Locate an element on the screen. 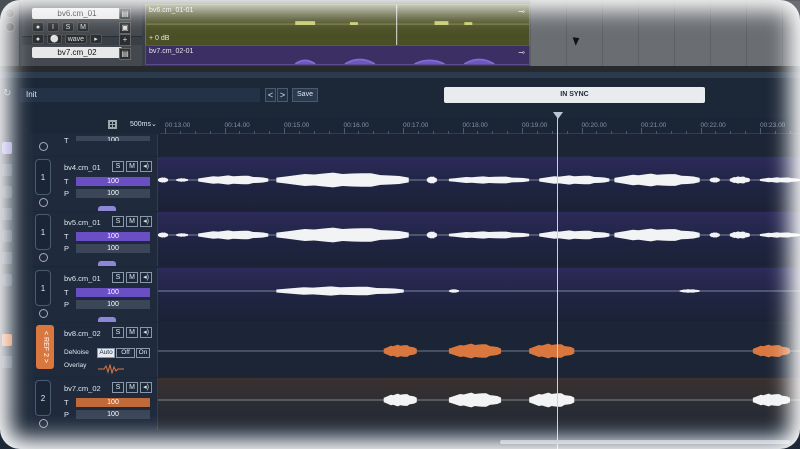 This screenshot has width=800, height=449. track-settings-icon: ▣ is located at coordinates (125, 28).